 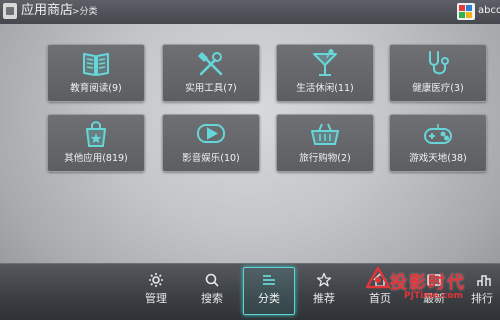 I want to click on category-label: 旅行购物(2), so click(x=325, y=158).